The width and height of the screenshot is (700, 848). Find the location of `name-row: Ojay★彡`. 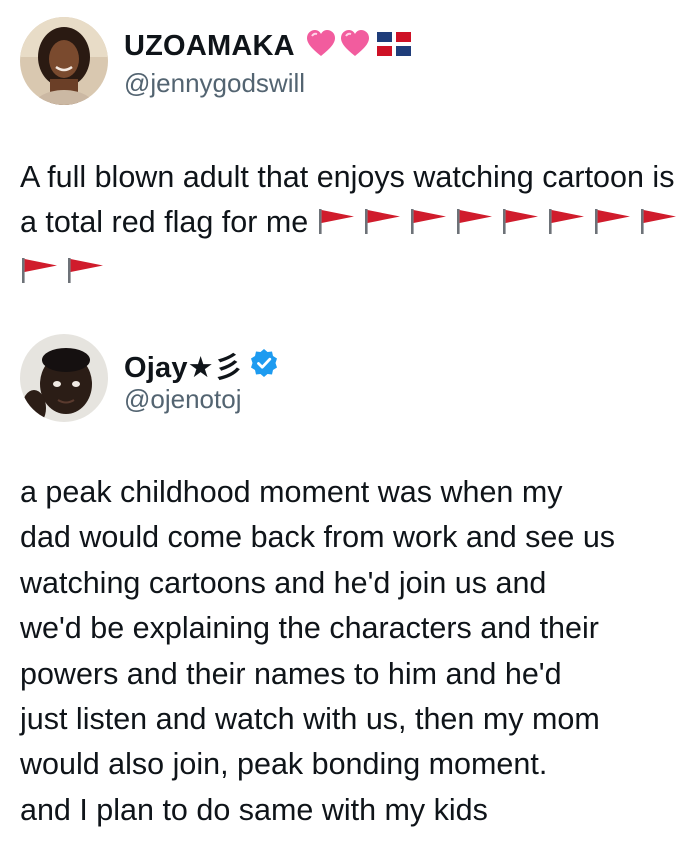

name-row: Ojay★彡 is located at coordinates (201, 365).